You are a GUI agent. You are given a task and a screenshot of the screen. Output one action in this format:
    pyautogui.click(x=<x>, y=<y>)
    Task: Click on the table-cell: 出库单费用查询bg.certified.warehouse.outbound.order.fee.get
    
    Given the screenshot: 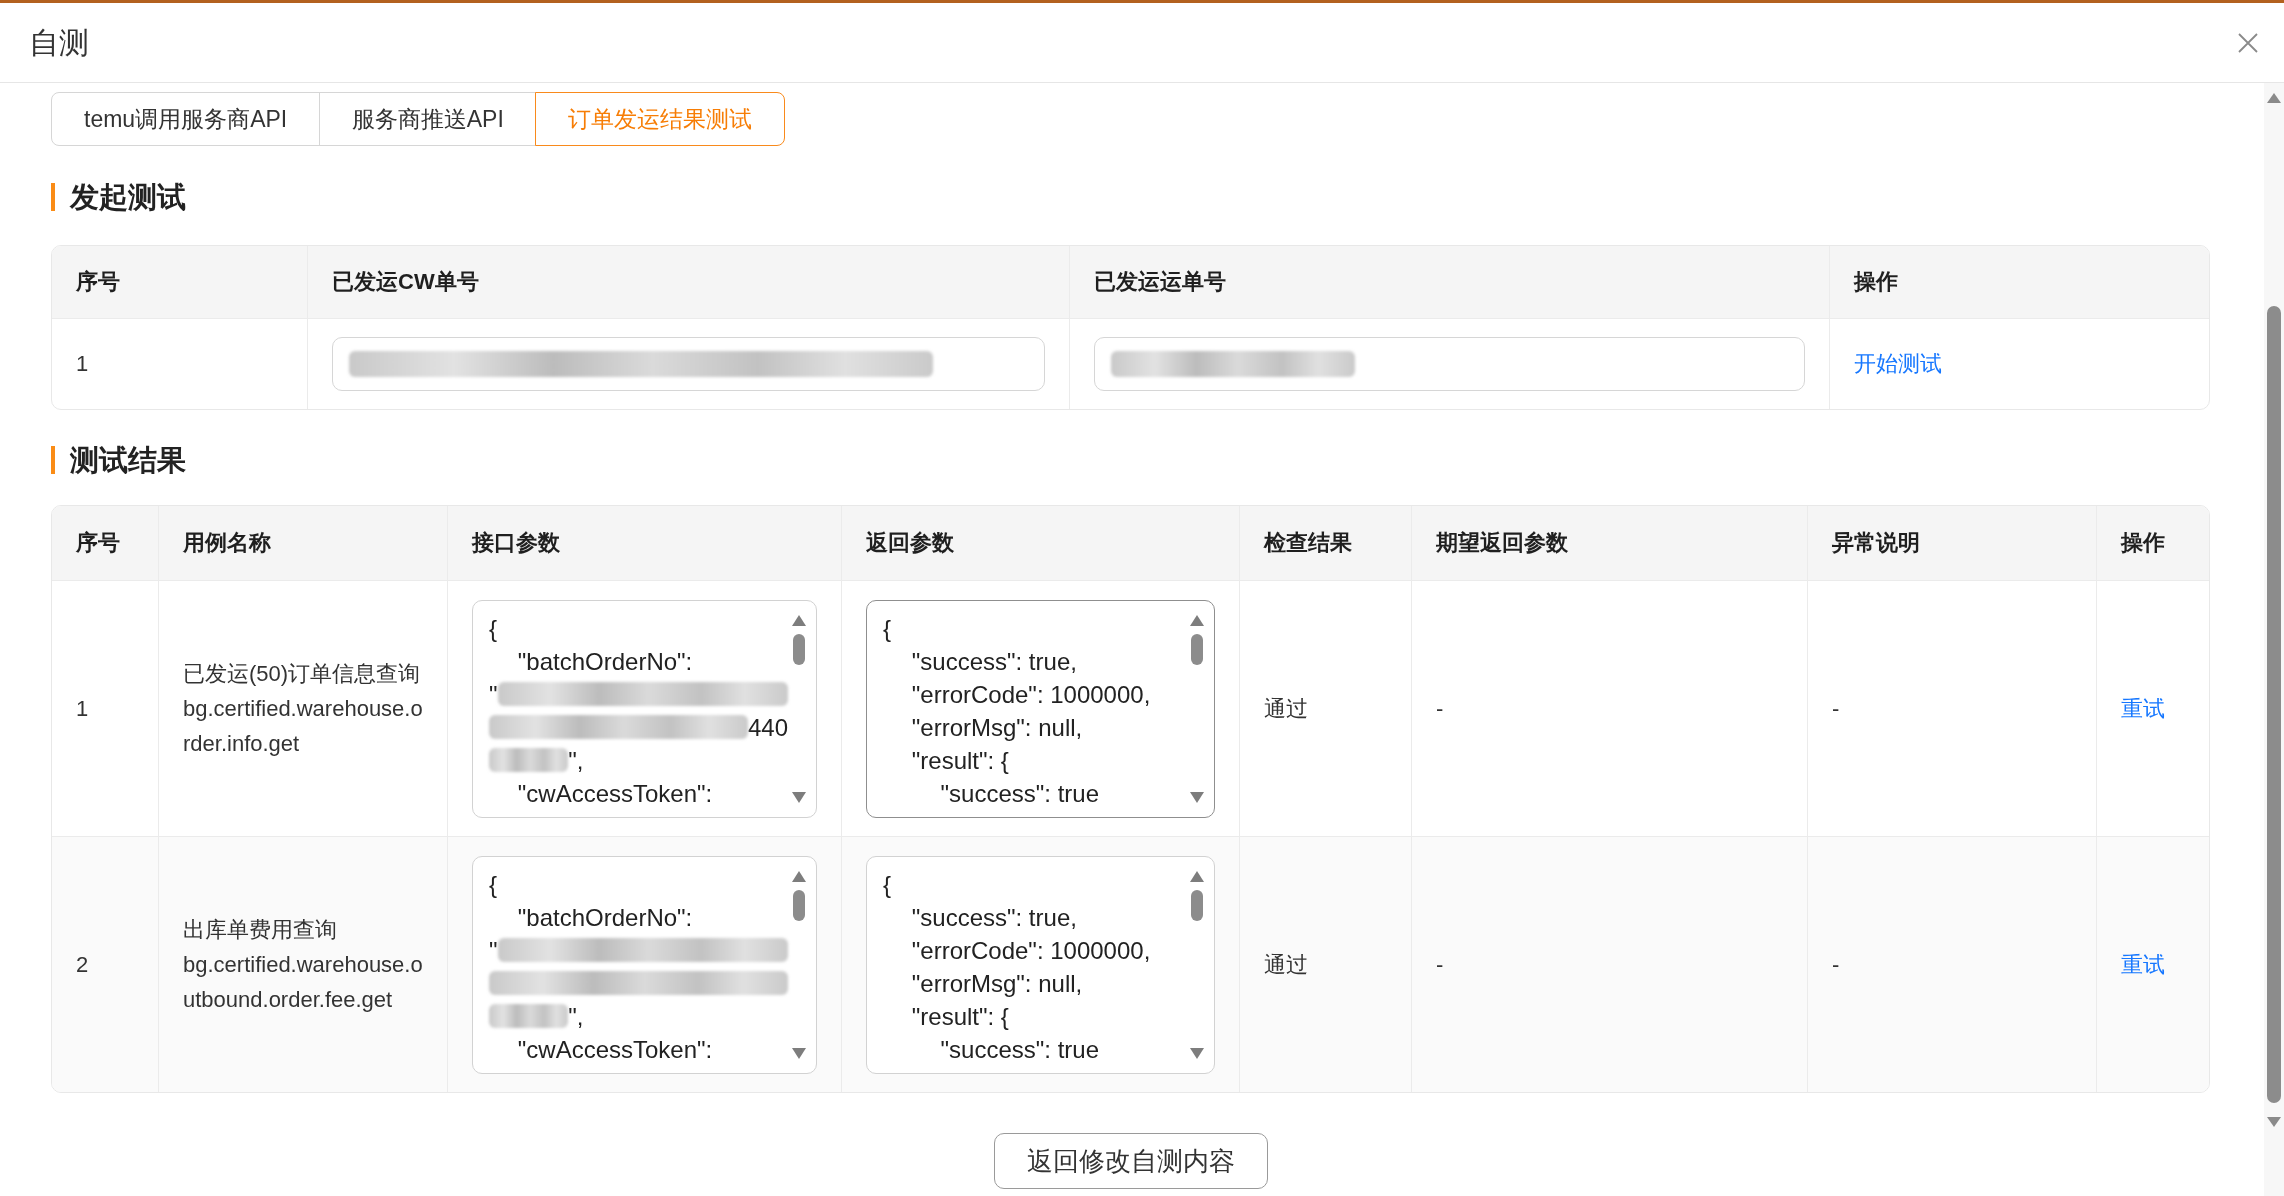 What is the action you would take?
    pyautogui.click(x=302, y=964)
    